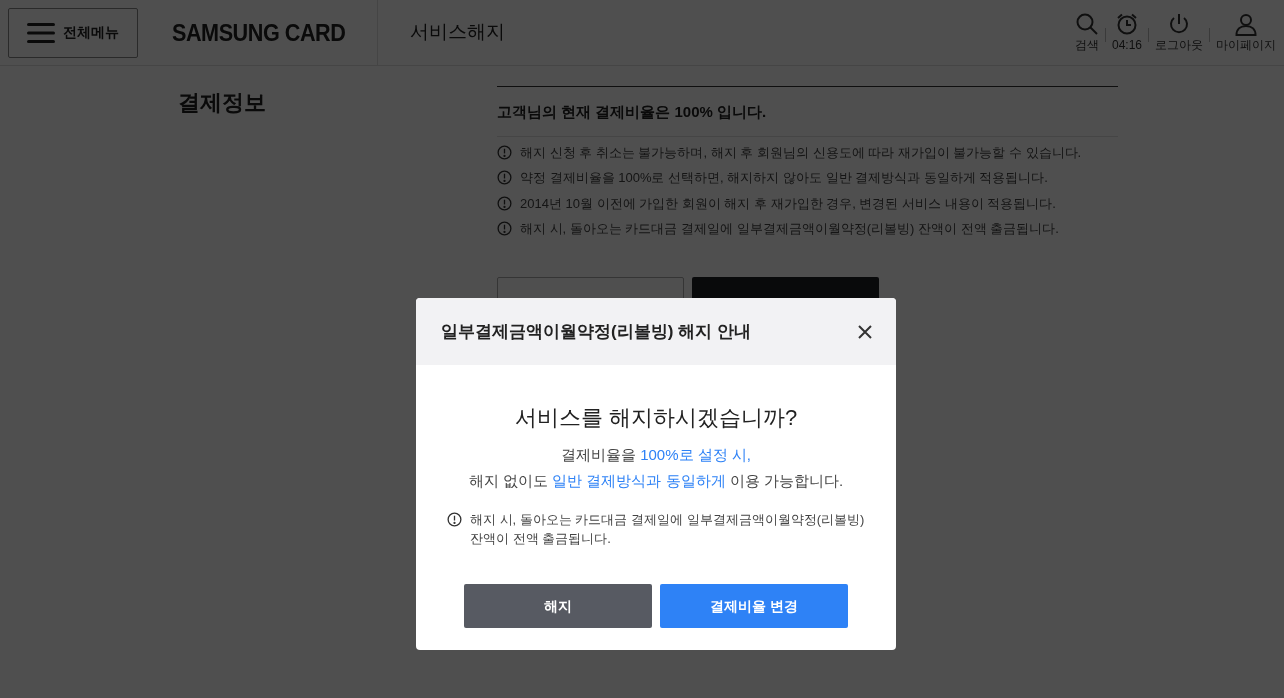 The height and width of the screenshot is (698, 1284). What do you see at coordinates (1086, 23) in the screenshot?
I see `search-icon` at bounding box center [1086, 23].